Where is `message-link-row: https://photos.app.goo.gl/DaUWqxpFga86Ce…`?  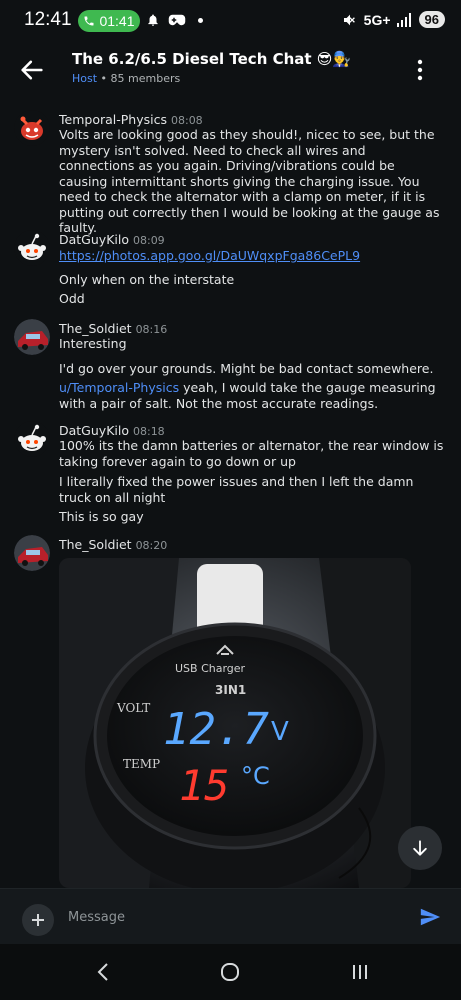
message-link-row: https://photos.app.goo.gl/DaUWqxpFga86Ce… is located at coordinates (251, 256).